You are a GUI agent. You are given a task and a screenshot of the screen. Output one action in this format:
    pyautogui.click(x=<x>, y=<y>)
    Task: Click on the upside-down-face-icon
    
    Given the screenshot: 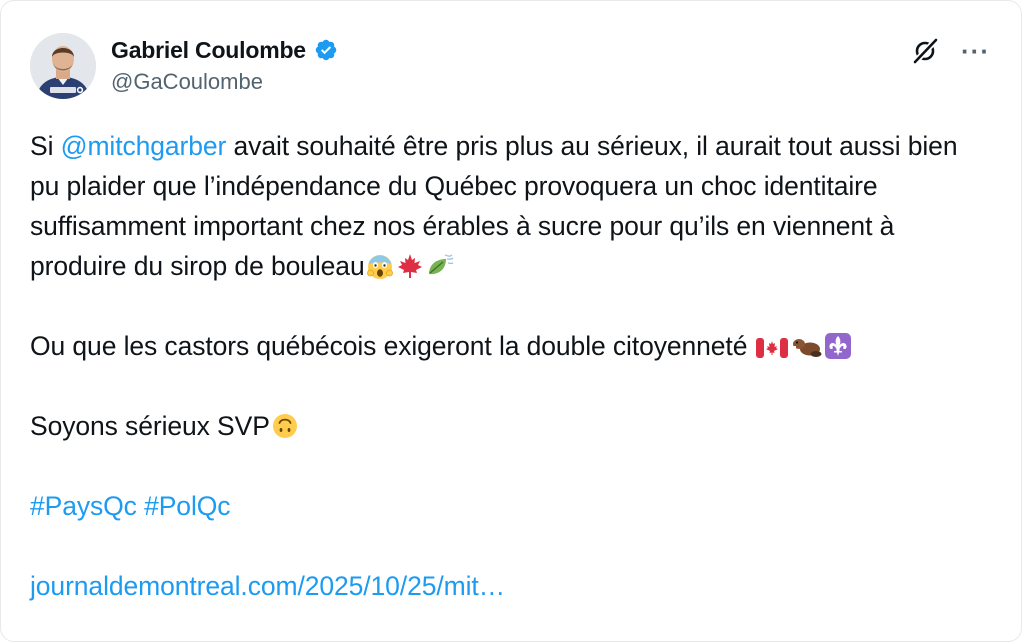 What is the action you would take?
    pyautogui.click(x=284, y=426)
    